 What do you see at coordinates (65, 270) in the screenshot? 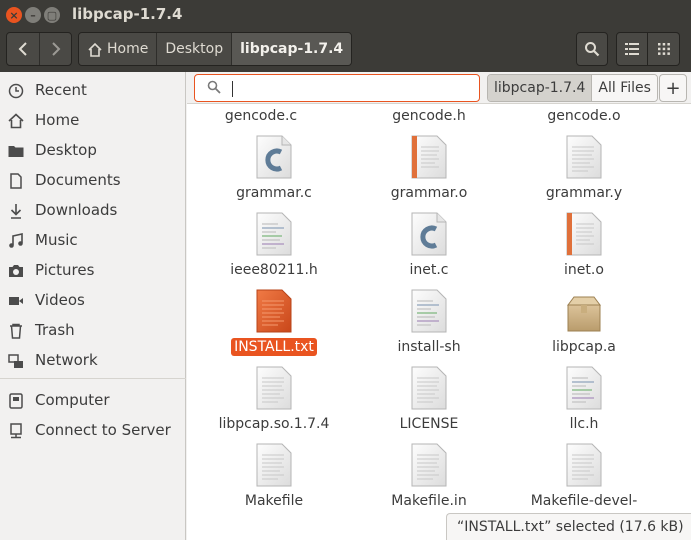
I see `sidebar-item-label: Pictures` at bounding box center [65, 270].